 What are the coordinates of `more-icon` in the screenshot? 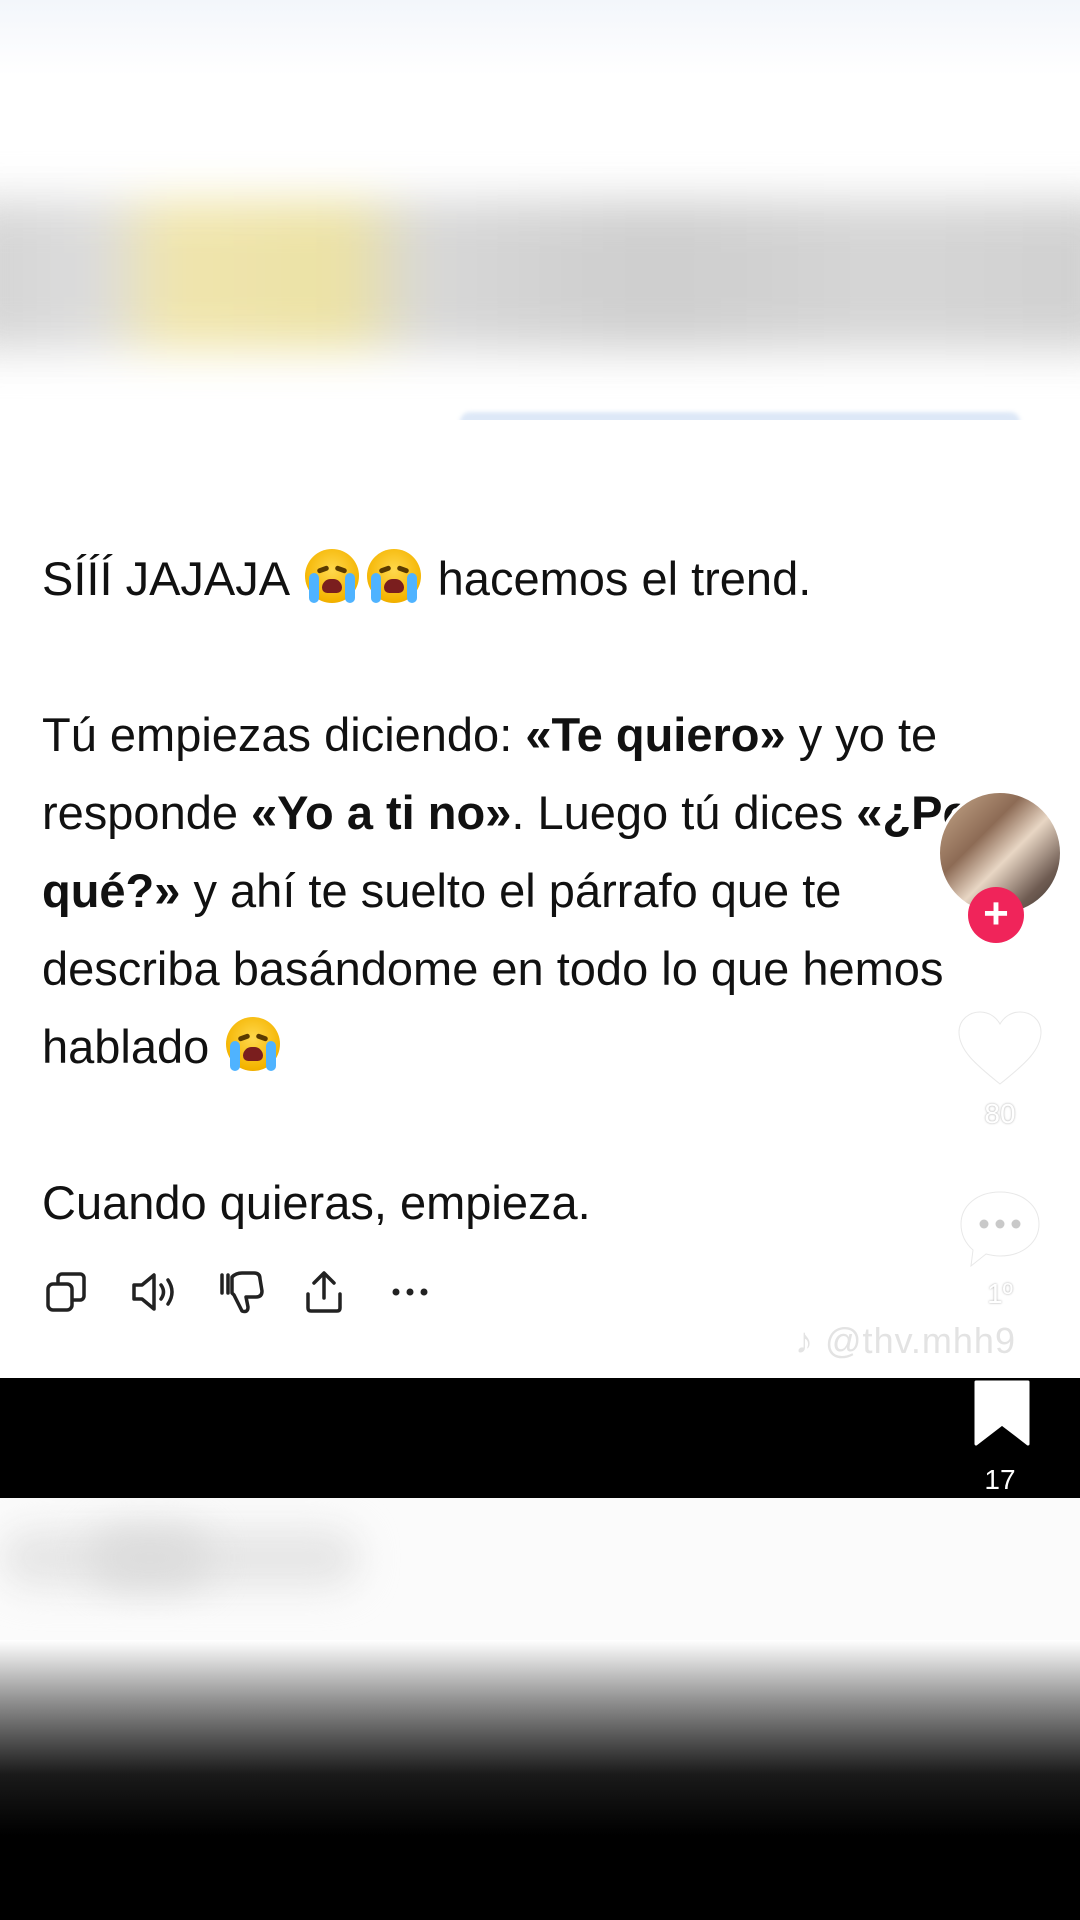 It's located at (410, 1292).